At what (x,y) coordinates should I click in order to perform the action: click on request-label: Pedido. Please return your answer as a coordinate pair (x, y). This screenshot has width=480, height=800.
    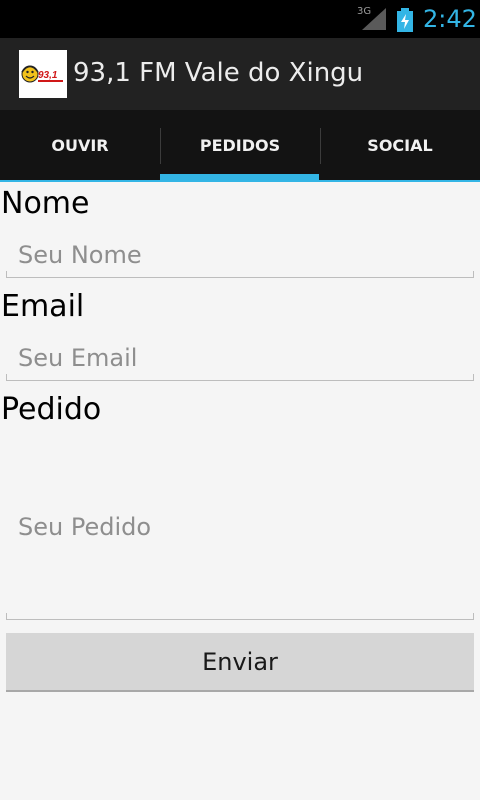
    Looking at the image, I should click on (51, 409).